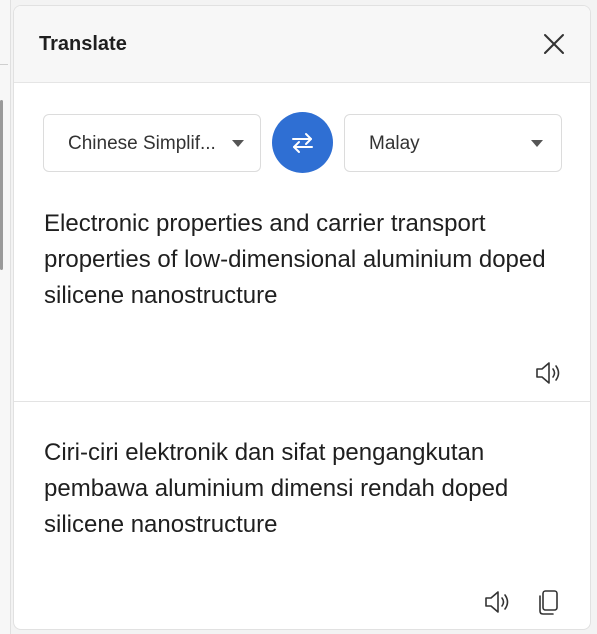  What do you see at coordinates (4, 64) in the screenshot?
I see `divider-line` at bounding box center [4, 64].